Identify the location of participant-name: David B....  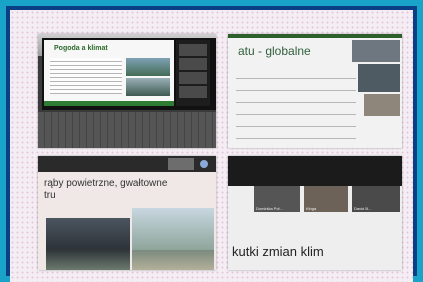
(363, 208).